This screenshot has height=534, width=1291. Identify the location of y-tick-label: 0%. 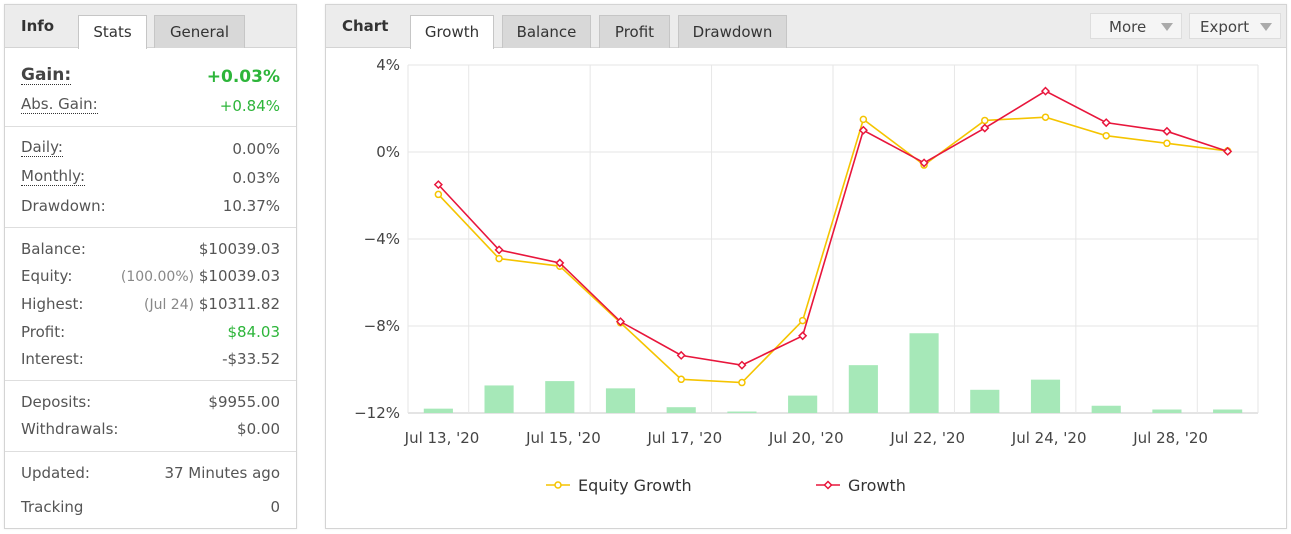
(388, 152).